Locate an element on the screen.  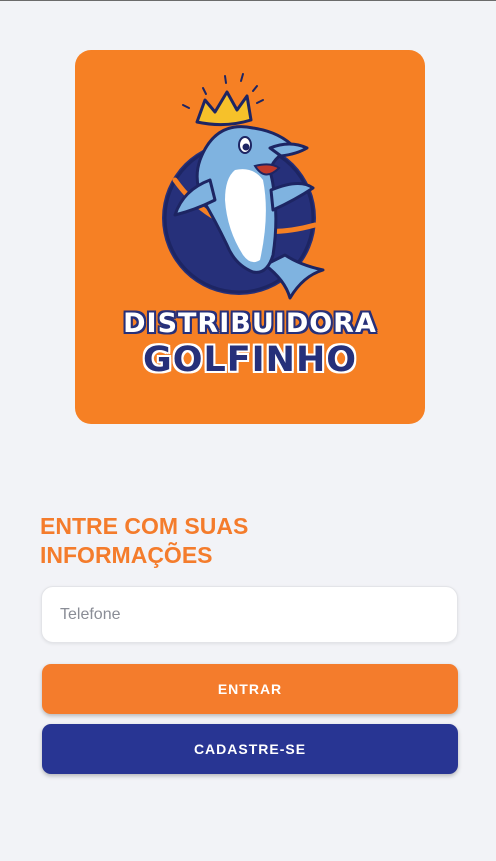
login-heading: ENTRE COM SUAS INFORMAÇÕES is located at coordinates (144, 540).